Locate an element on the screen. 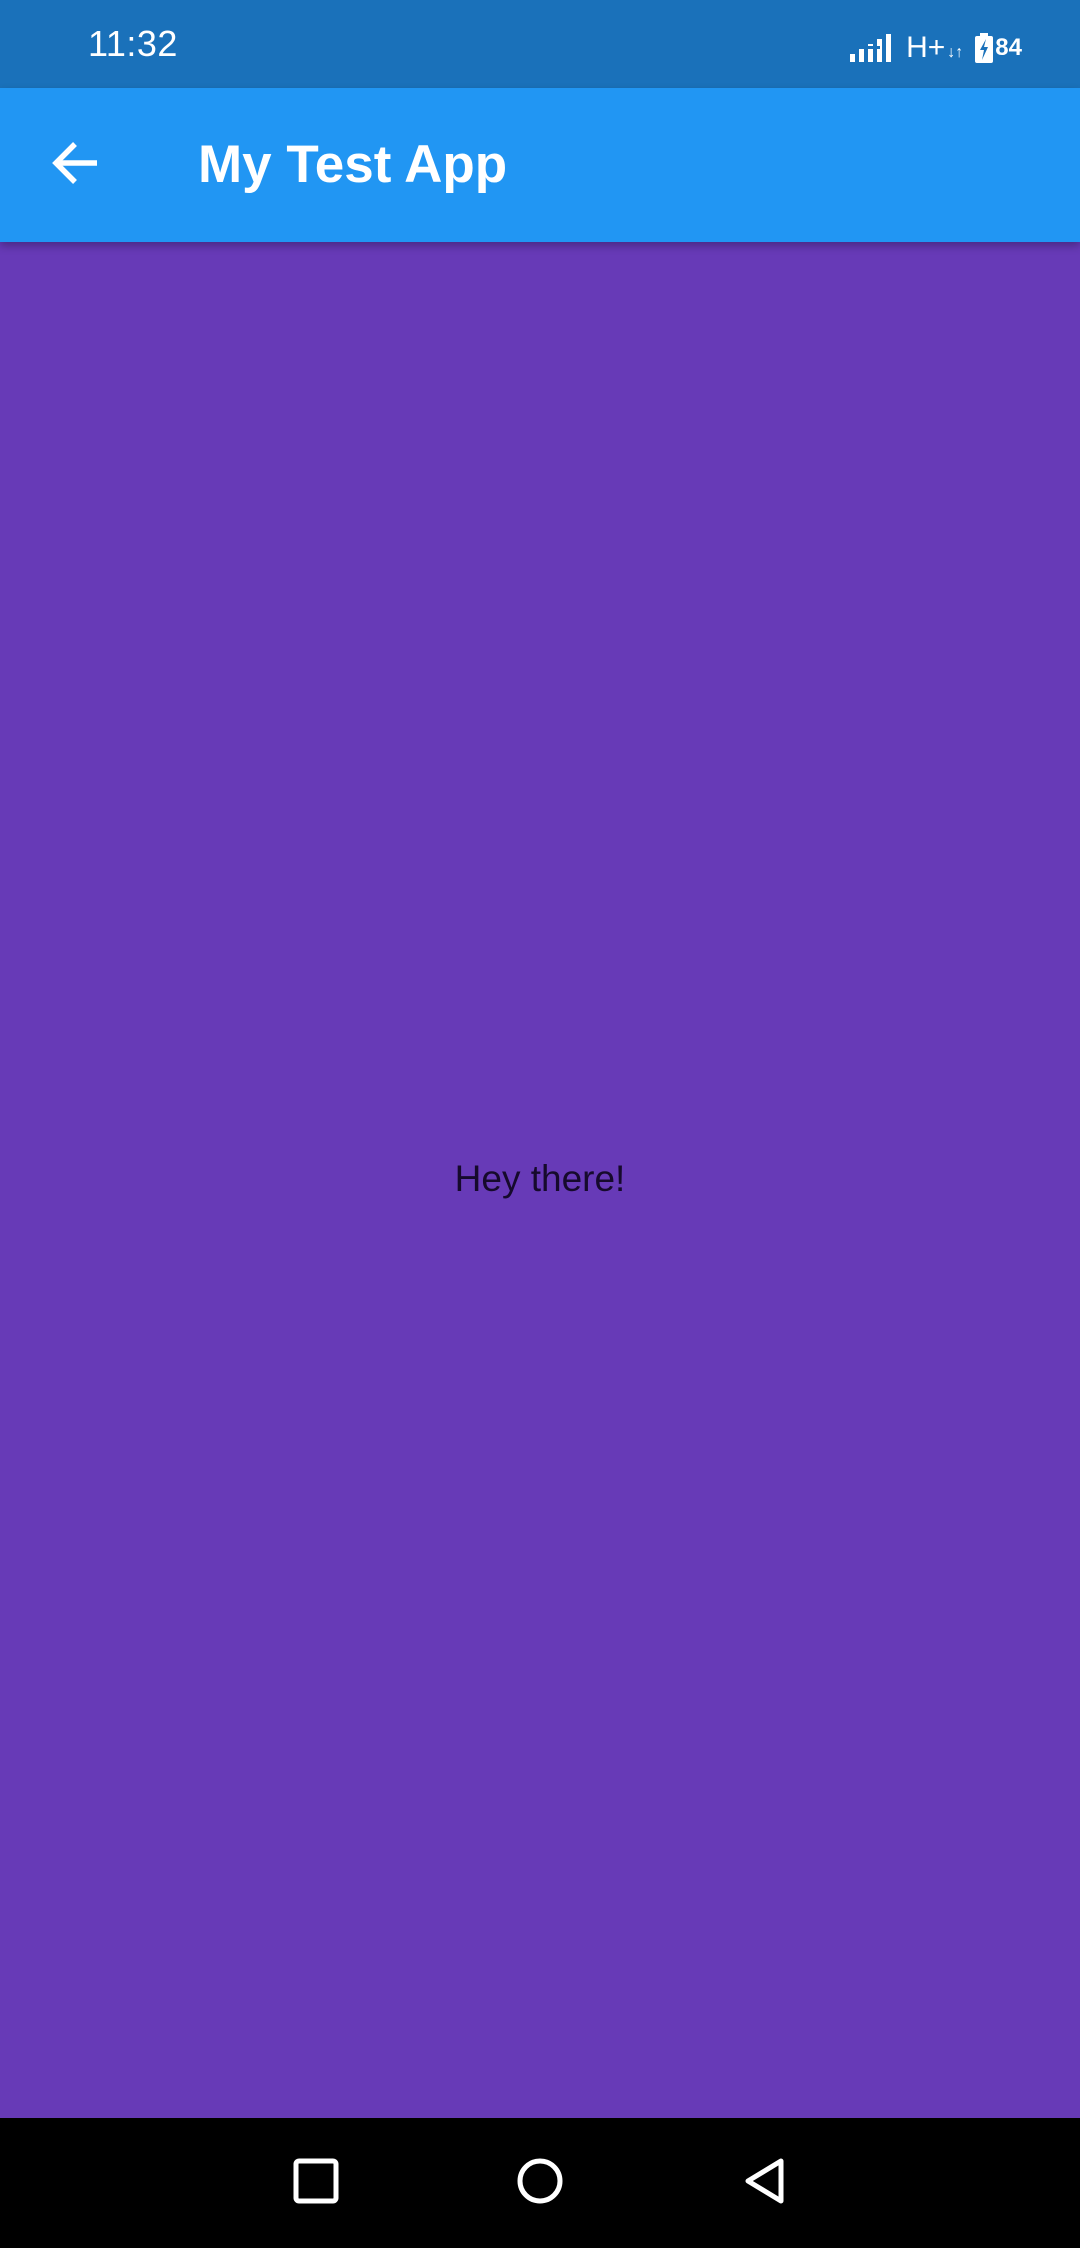 Image resolution: width=1080 pixels, height=2248 pixels. back-triangle-icon is located at coordinates (765, 2183).